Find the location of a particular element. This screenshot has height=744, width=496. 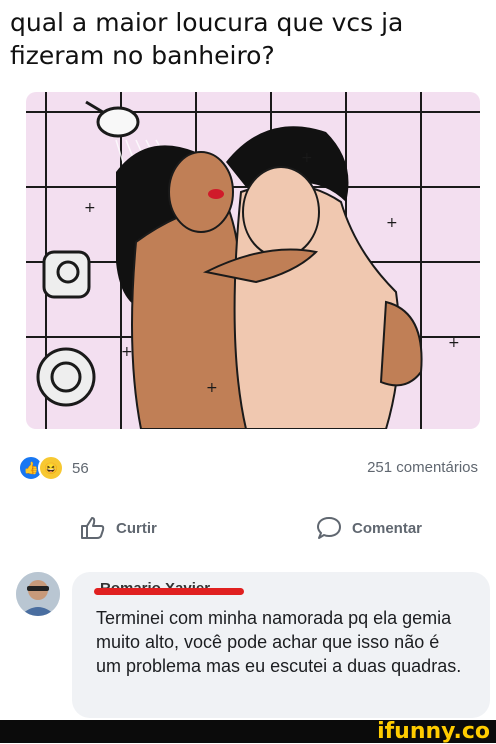

comment-button: Comentar is located at coordinates (369, 528).